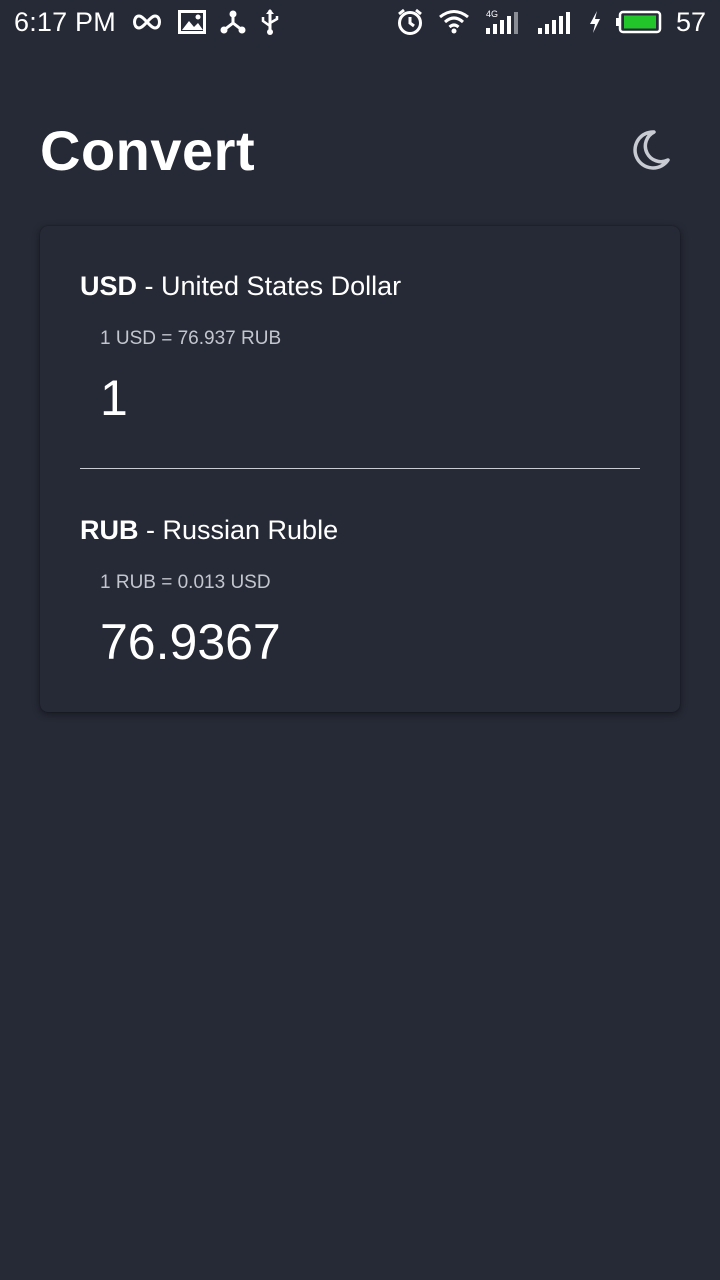  I want to click on wifi-icon, so click(454, 22).